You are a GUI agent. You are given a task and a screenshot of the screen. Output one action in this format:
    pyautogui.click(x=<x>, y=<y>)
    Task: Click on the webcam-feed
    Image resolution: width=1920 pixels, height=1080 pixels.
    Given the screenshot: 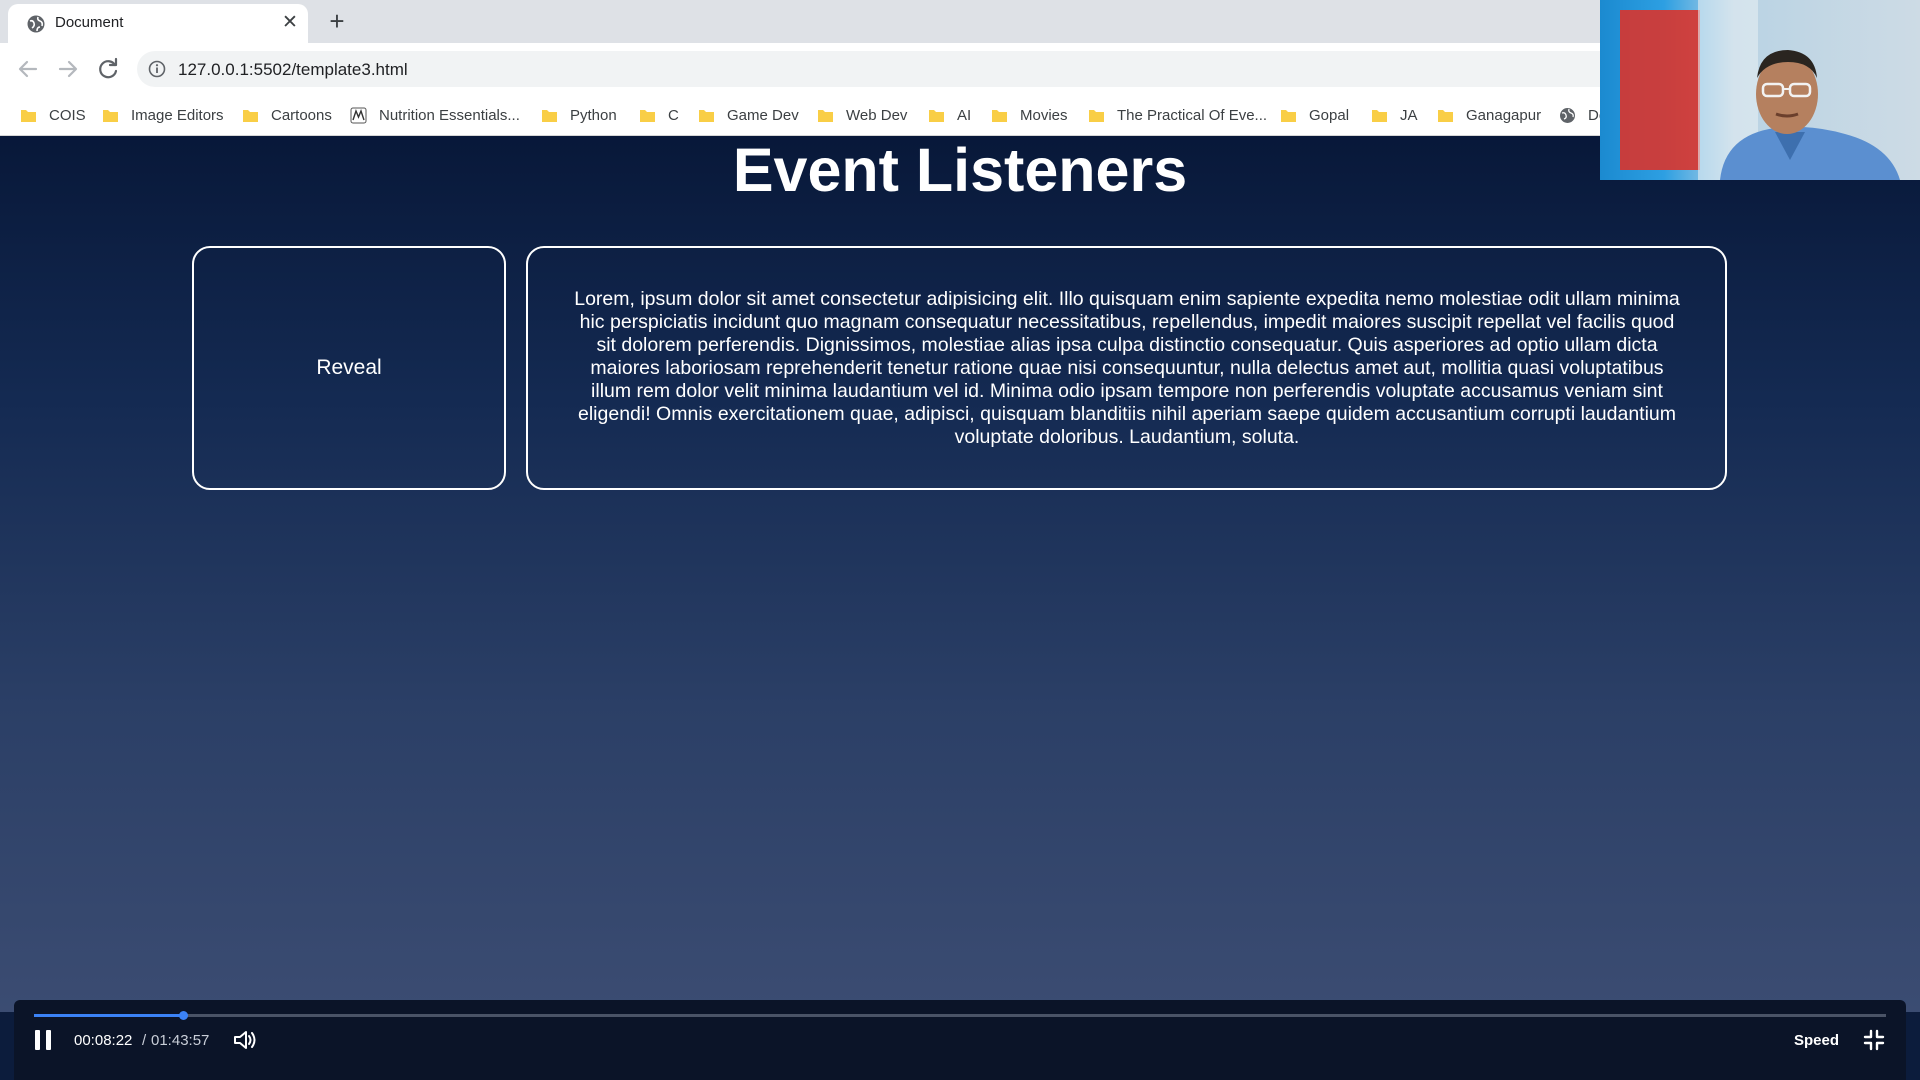 What is the action you would take?
    pyautogui.click(x=1760, y=90)
    